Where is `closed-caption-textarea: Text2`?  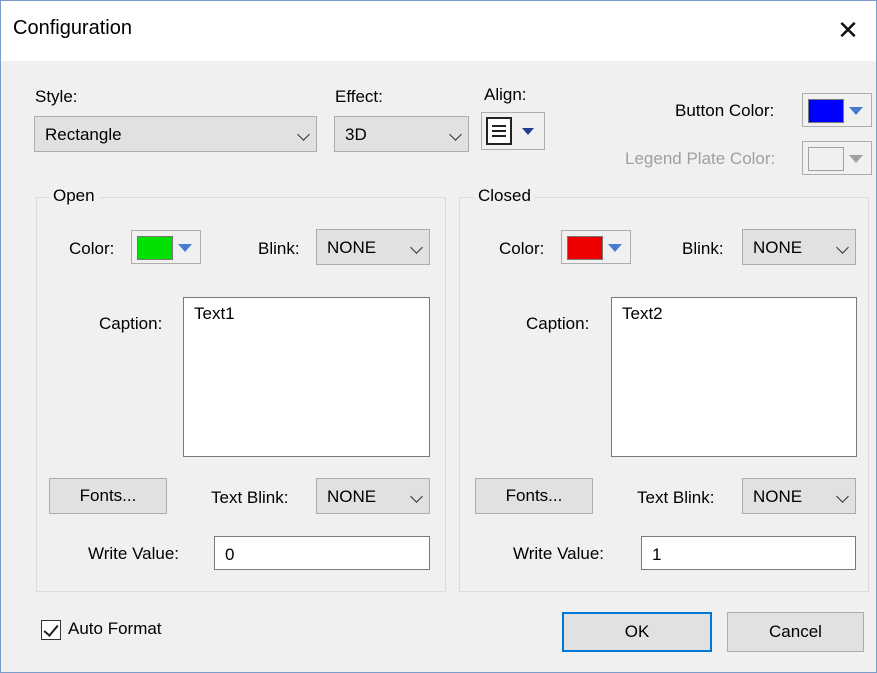
closed-caption-textarea: Text2 is located at coordinates (734, 377).